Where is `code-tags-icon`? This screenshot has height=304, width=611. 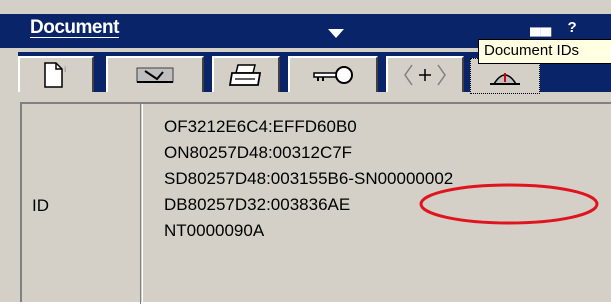 code-tags-icon is located at coordinates (425, 75).